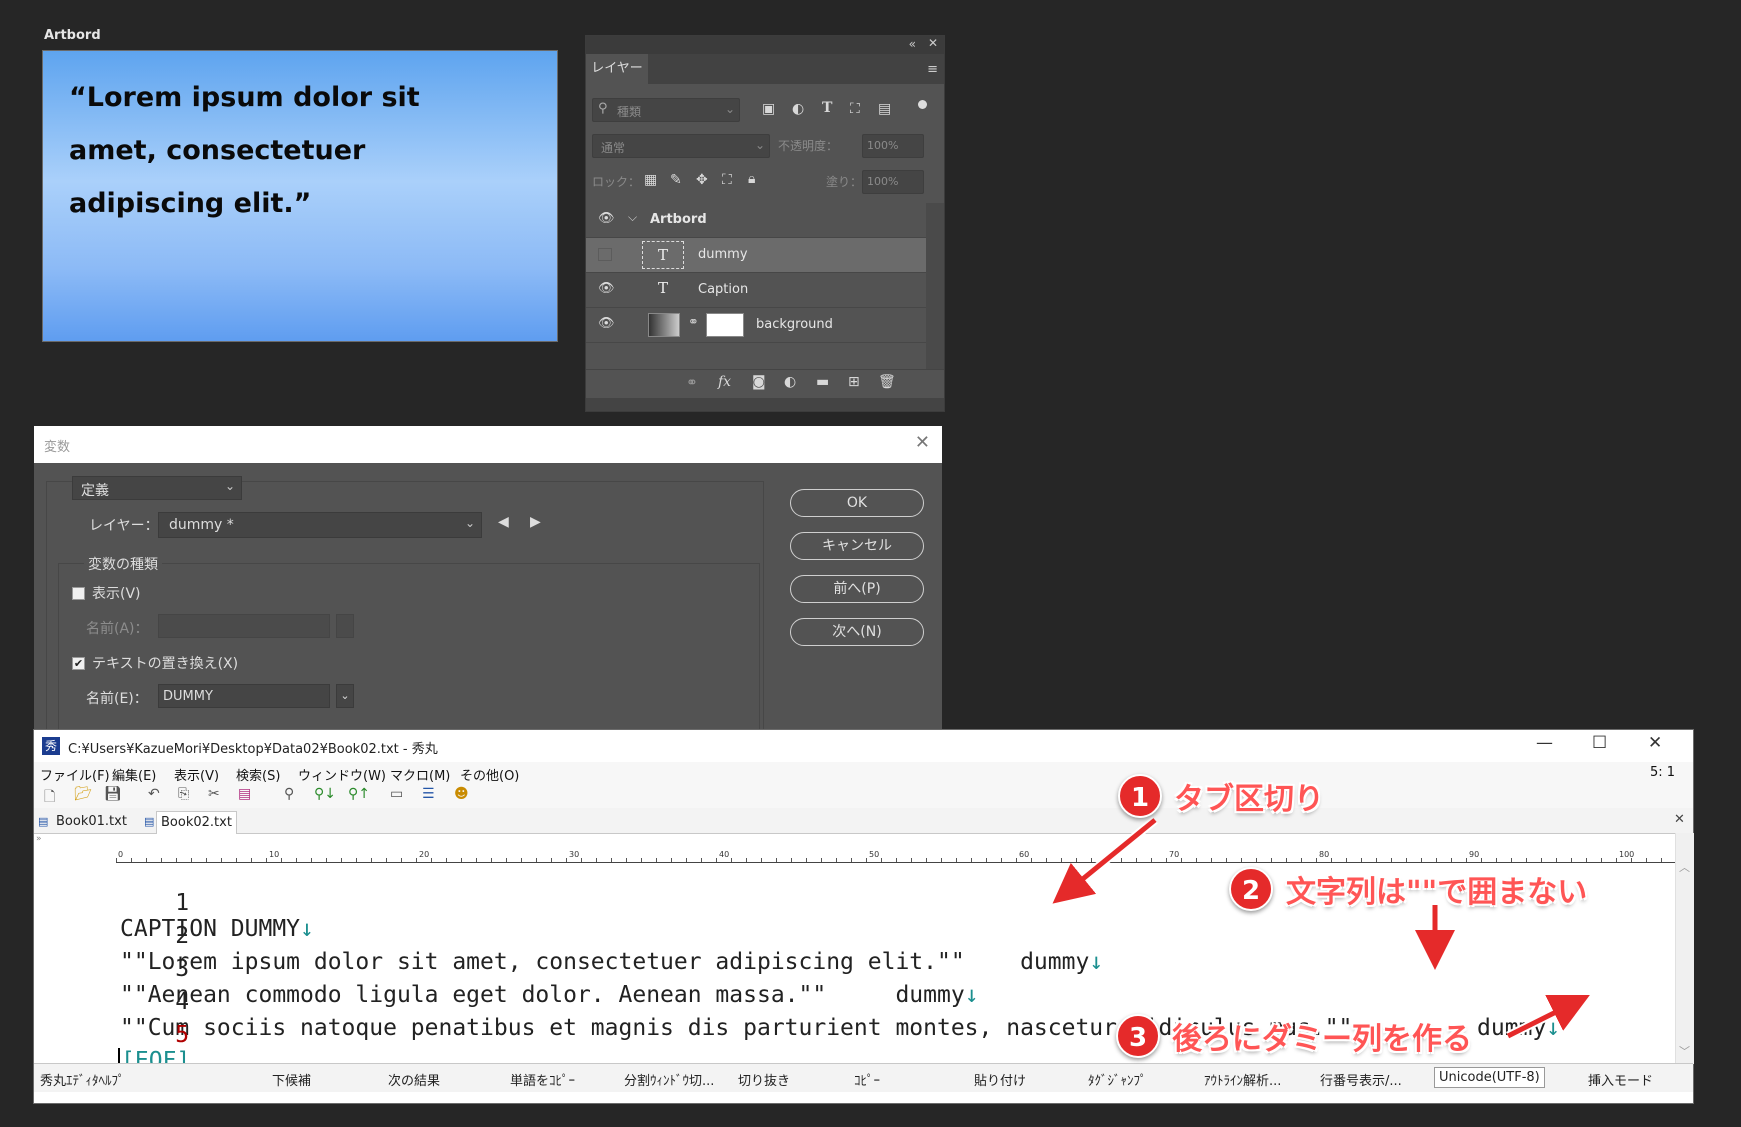  Describe the element at coordinates (1140, 796) in the screenshot. I see `annotation-badge-1: 1` at that location.